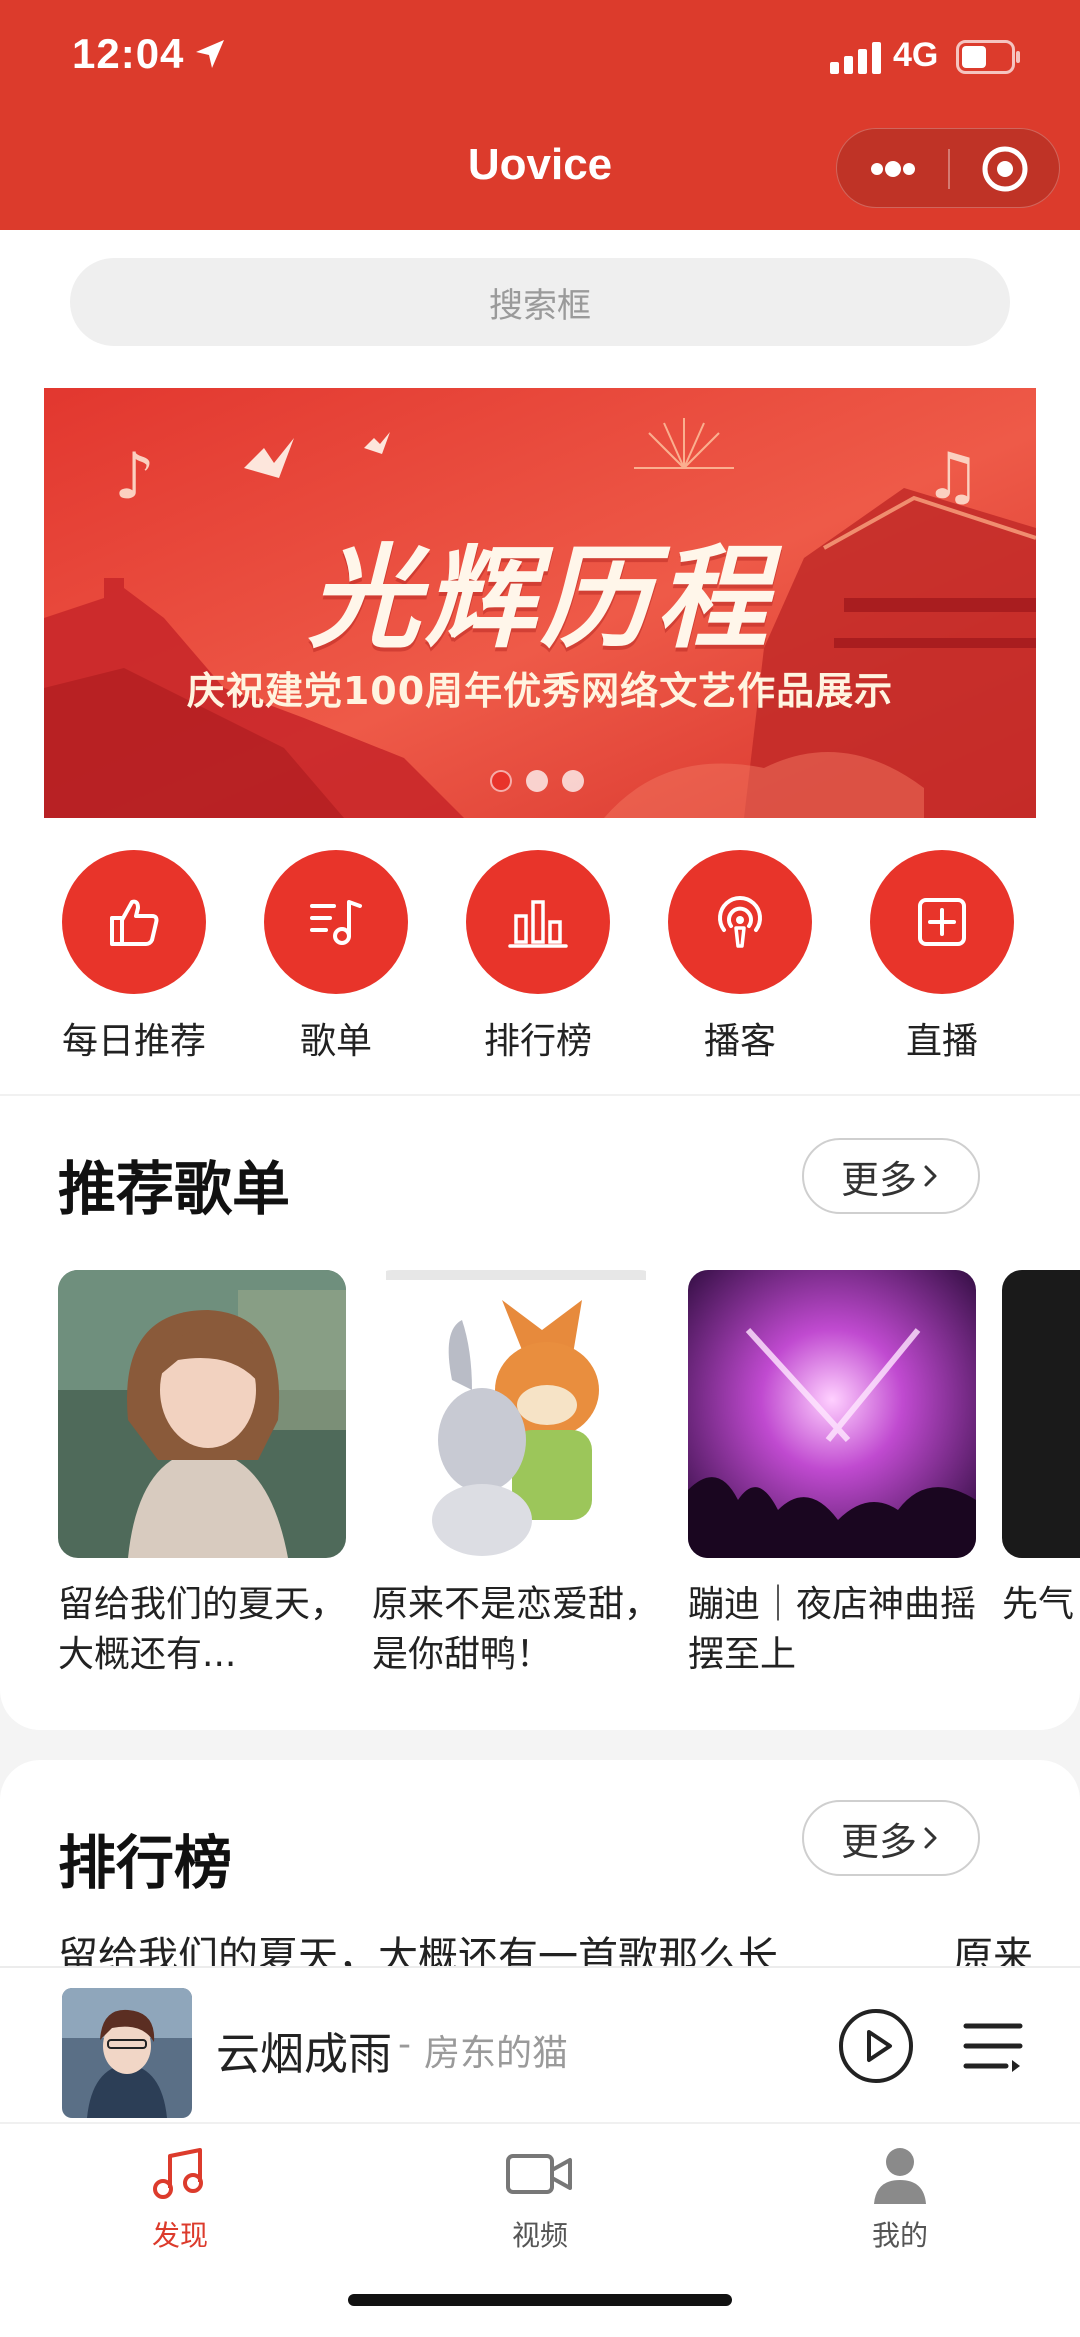  What do you see at coordinates (540, 1870) in the screenshot?
I see `ranking-section: 排行榜 更多 留给我们的夏天，大概还有一首歌那么长 原来` at bounding box center [540, 1870].